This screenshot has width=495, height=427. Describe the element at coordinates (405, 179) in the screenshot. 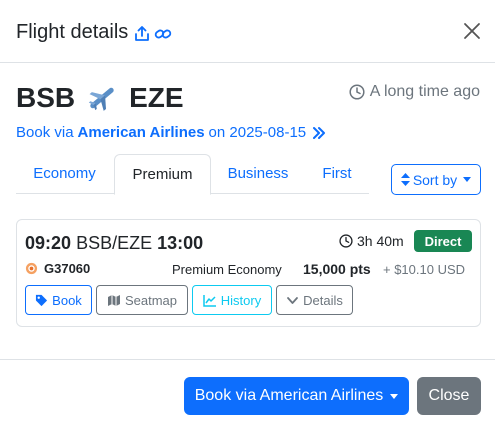

I see `sort-icon` at that location.